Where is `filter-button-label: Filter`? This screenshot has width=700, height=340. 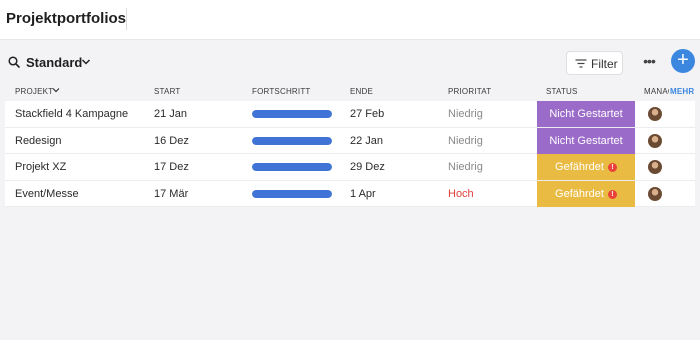 filter-button-label: Filter is located at coordinates (604, 64).